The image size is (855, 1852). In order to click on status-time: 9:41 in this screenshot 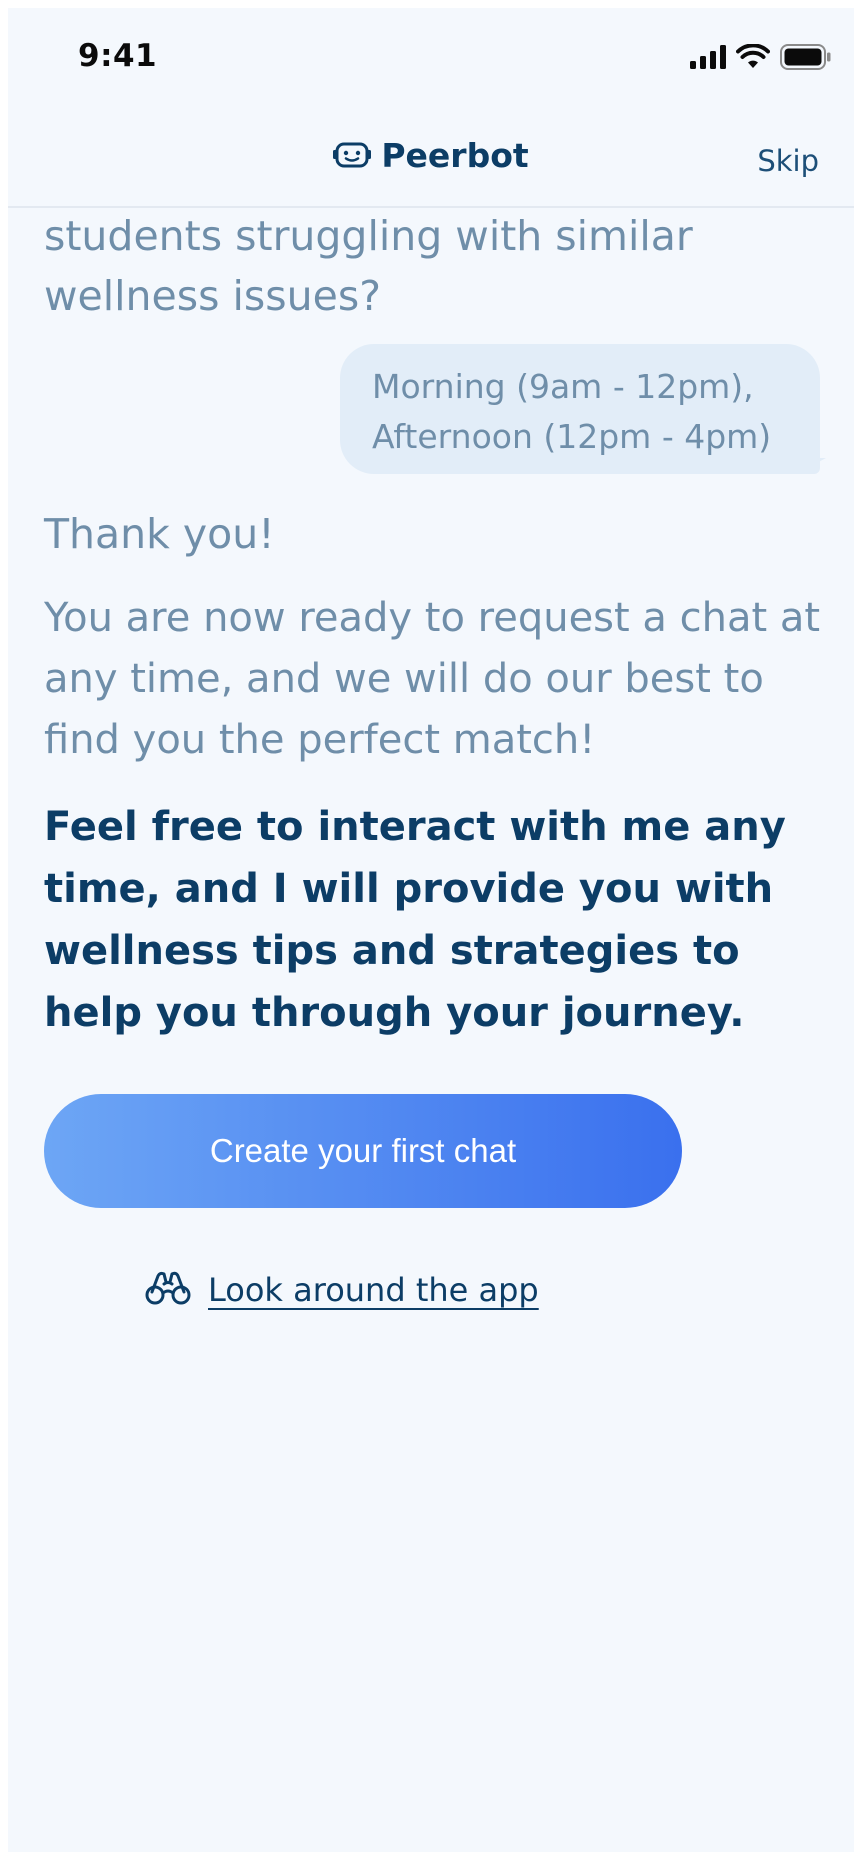, I will do `click(118, 56)`.